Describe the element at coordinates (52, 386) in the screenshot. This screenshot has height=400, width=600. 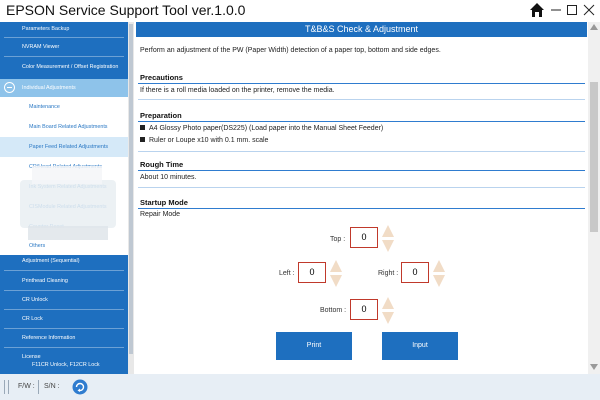
I see `sn-label: S/N :` at that location.